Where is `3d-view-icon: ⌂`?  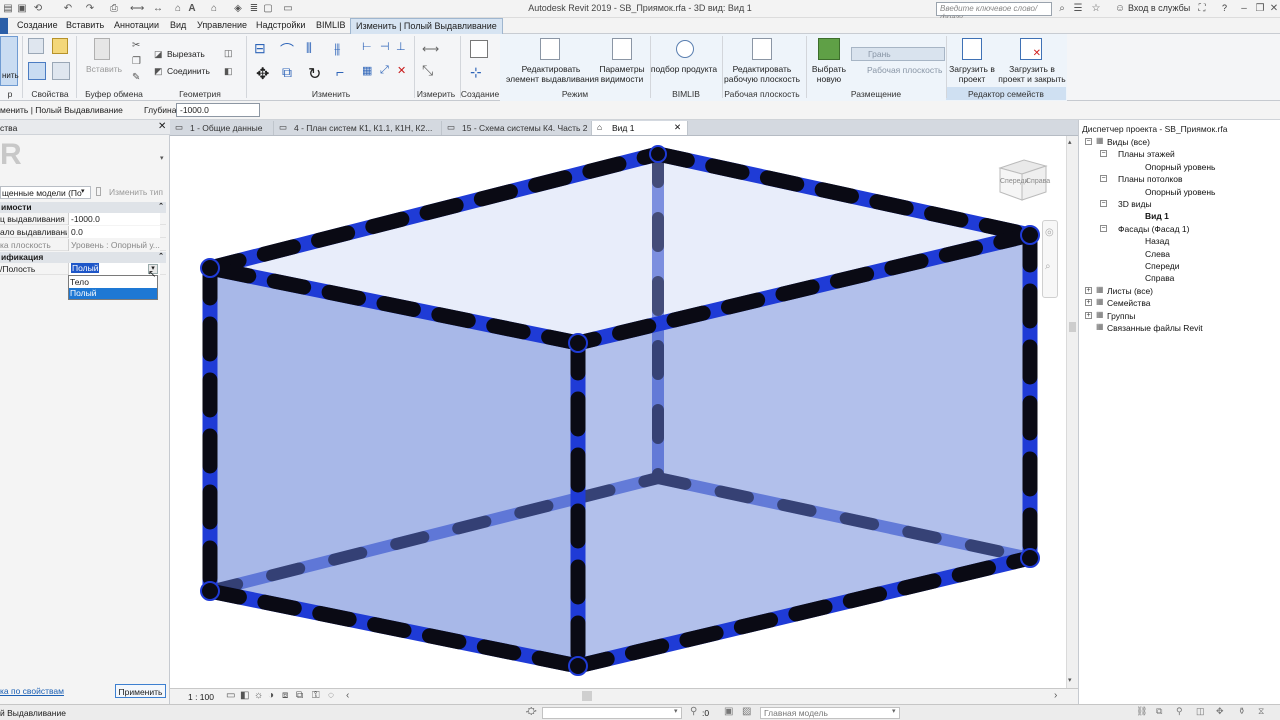
3d-view-icon: ⌂ is located at coordinates (214, 9).